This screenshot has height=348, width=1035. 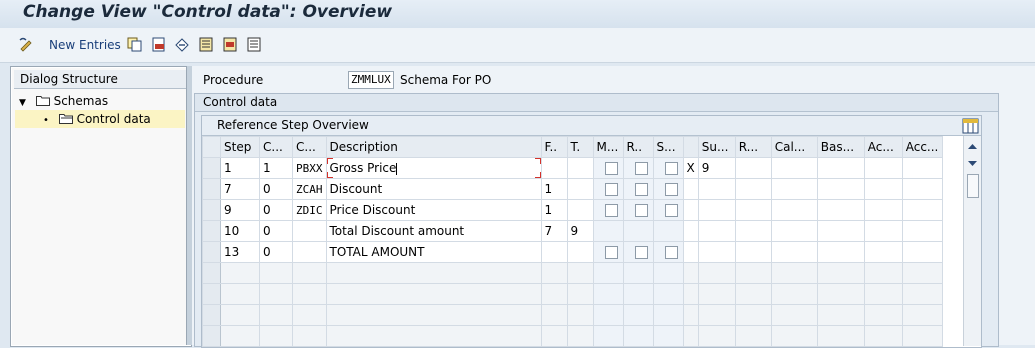 What do you see at coordinates (206, 44) in the screenshot?
I see `select-all-icon` at bounding box center [206, 44].